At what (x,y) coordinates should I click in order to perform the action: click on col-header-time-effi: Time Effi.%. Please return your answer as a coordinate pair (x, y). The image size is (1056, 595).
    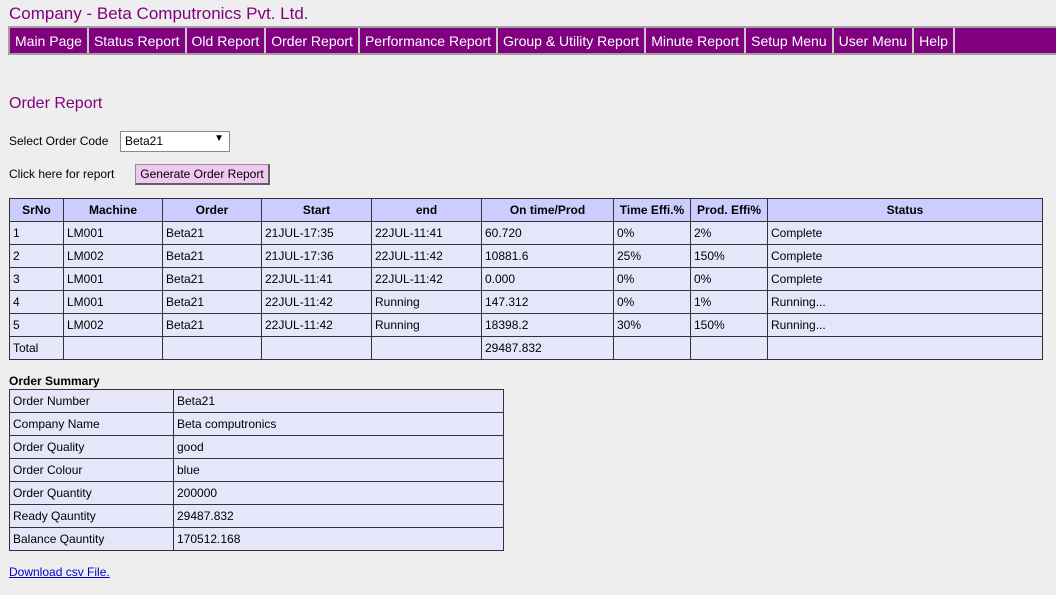
    Looking at the image, I should click on (652, 210).